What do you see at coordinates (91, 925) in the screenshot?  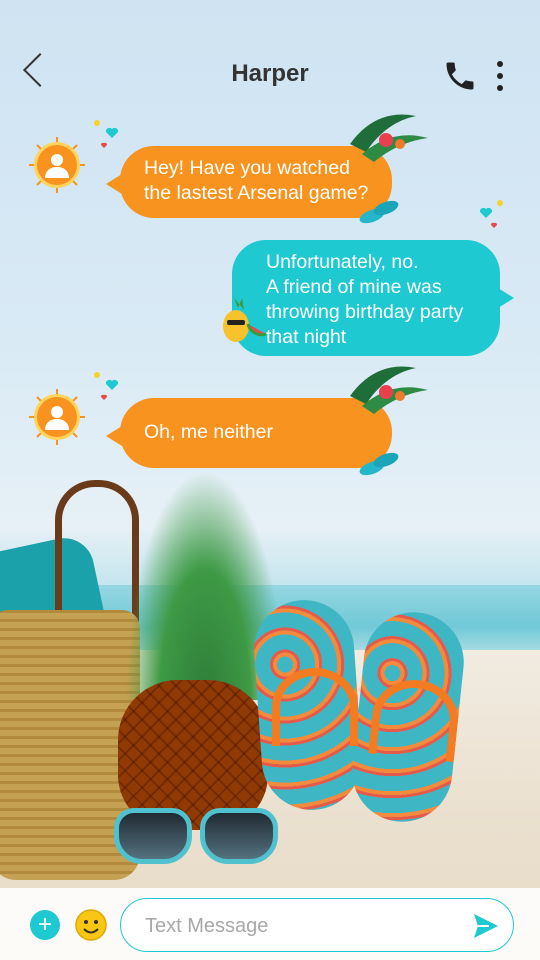 I see `smiley-icon` at bounding box center [91, 925].